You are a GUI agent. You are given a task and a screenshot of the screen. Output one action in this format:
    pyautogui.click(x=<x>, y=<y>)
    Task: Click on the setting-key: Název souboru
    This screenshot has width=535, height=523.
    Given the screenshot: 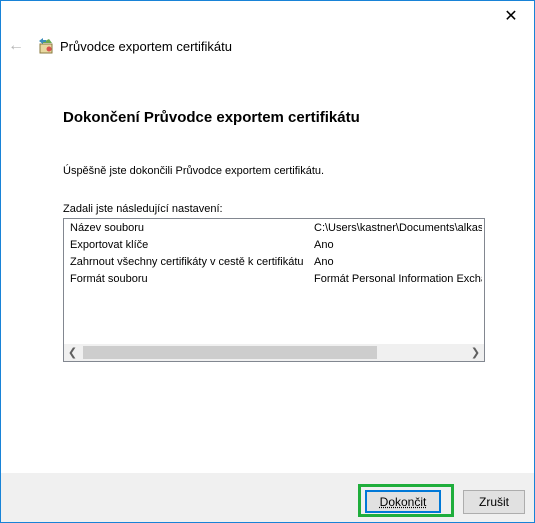 What is the action you would take?
    pyautogui.click(x=107, y=228)
    